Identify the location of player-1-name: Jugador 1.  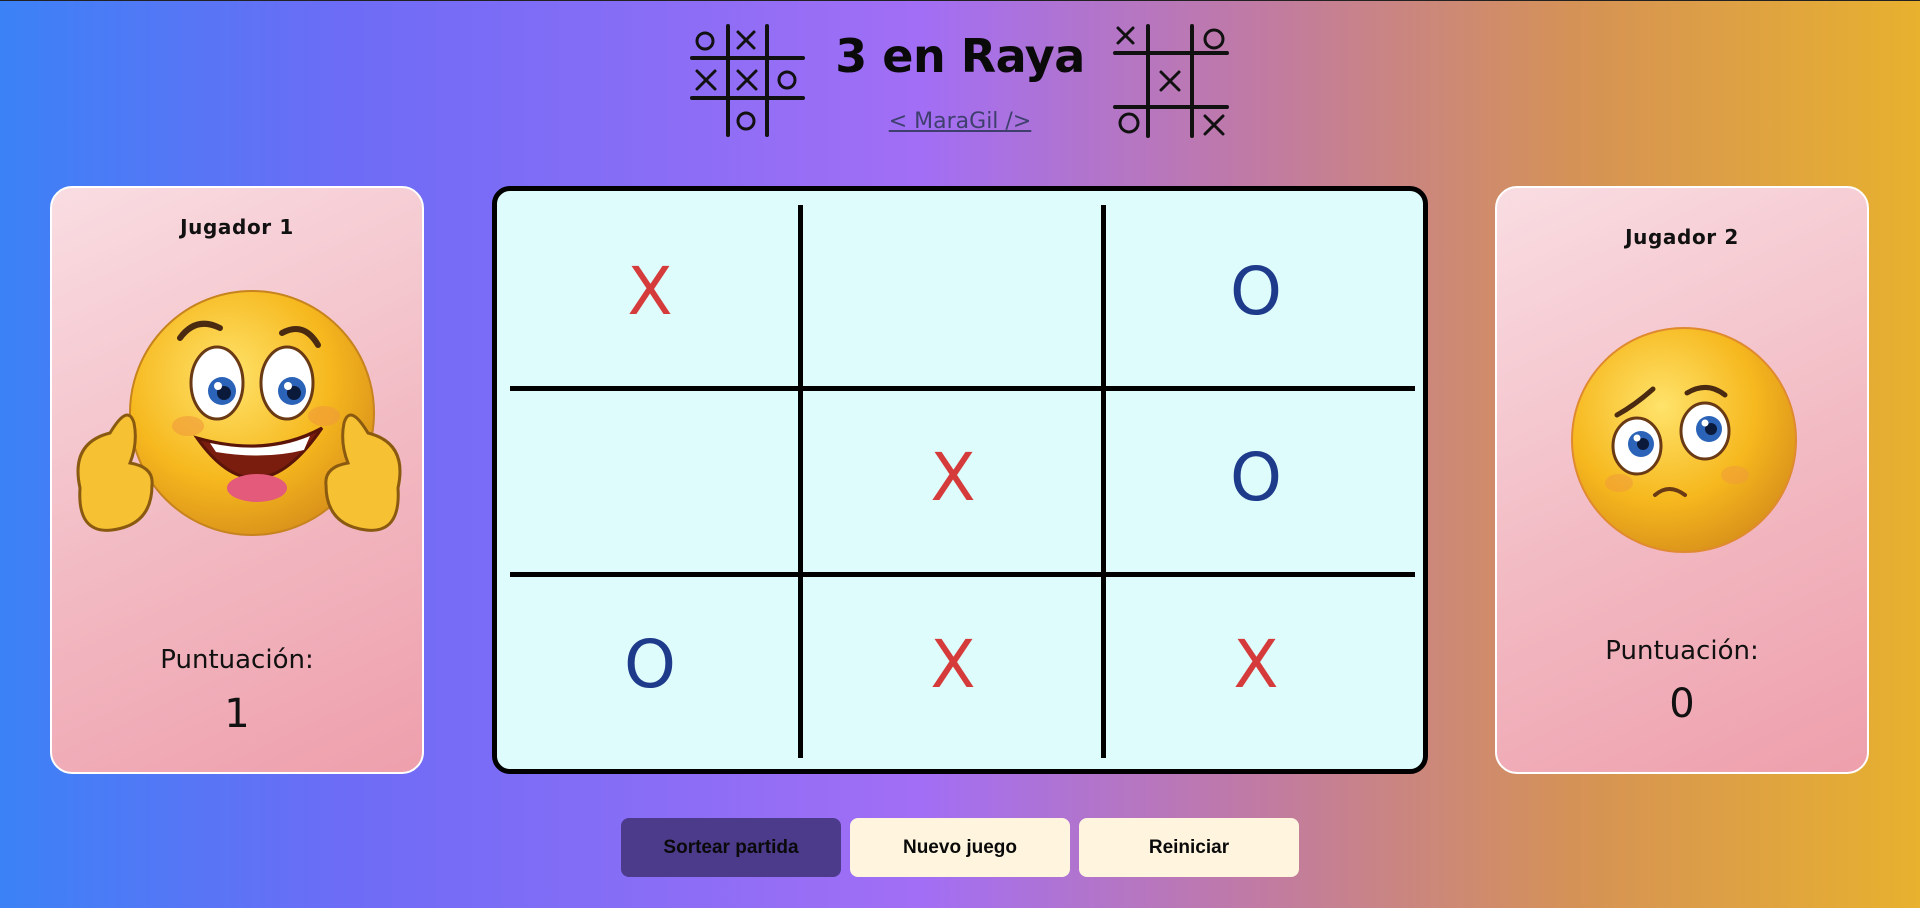
(237, 227).